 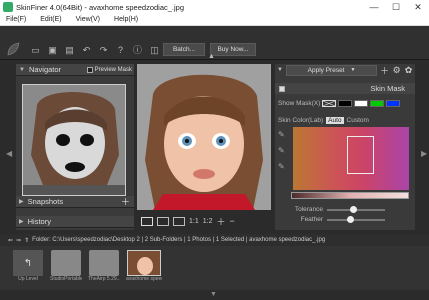 I want to click on gear-icon: ✿, so click(x=408, y=70).